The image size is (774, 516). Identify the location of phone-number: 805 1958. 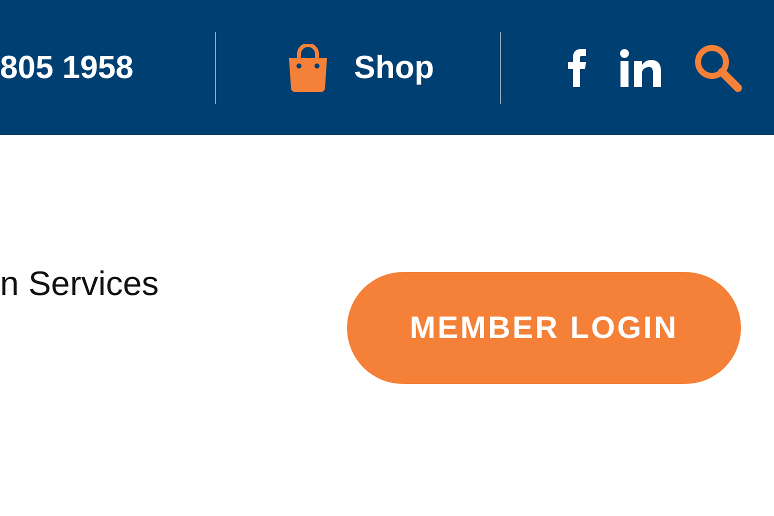
(107, 67).